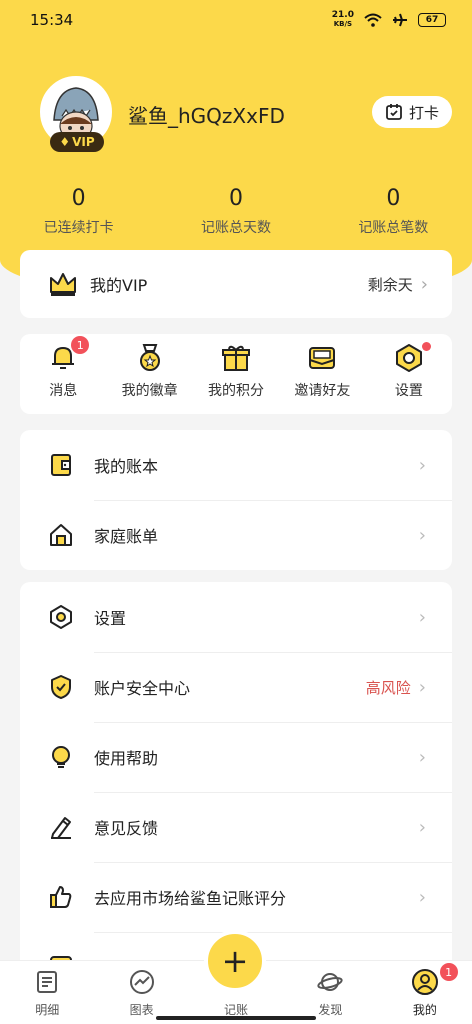 This screenshot has height=1024, width=472. Describe the element at coordinates (47, 982) in the screenshot. I see `list-icon` at that location.